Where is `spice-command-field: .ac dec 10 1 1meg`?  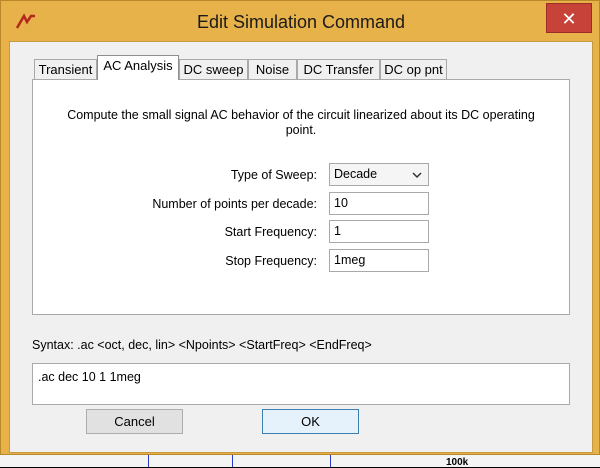 spice-command-field: .ac dec 10 1 1meg is located at coordinates (301, 384).